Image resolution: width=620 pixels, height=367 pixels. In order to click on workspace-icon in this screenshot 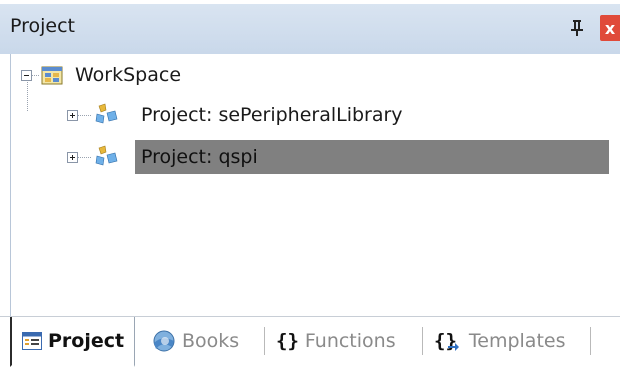, I will do `click(53, 77)`.